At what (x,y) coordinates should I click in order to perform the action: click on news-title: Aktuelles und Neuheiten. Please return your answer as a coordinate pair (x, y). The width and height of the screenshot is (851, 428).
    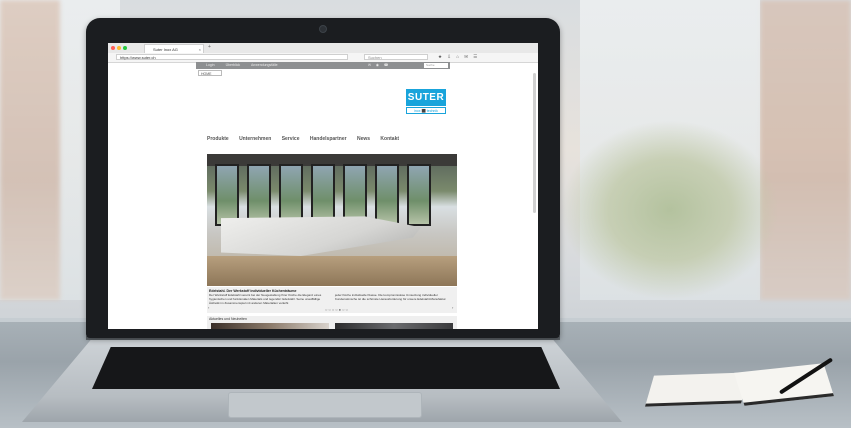
    Looking at the image, I should click on (228, 319).